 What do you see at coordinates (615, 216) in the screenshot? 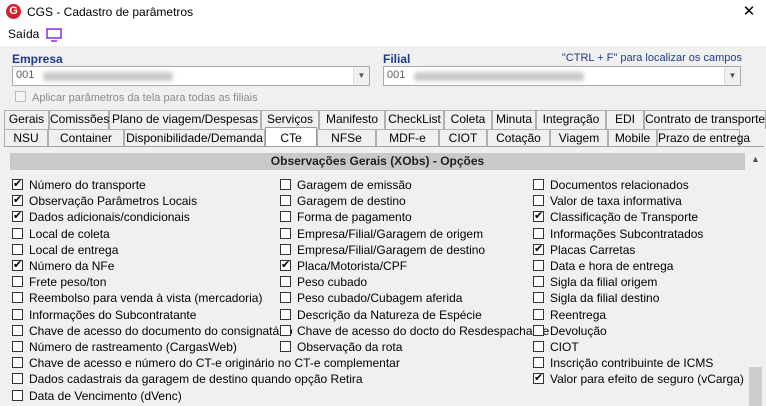
I see `option-classificacao-de-transporte: Classificação de Transporte` at bounding box center [615, 216].